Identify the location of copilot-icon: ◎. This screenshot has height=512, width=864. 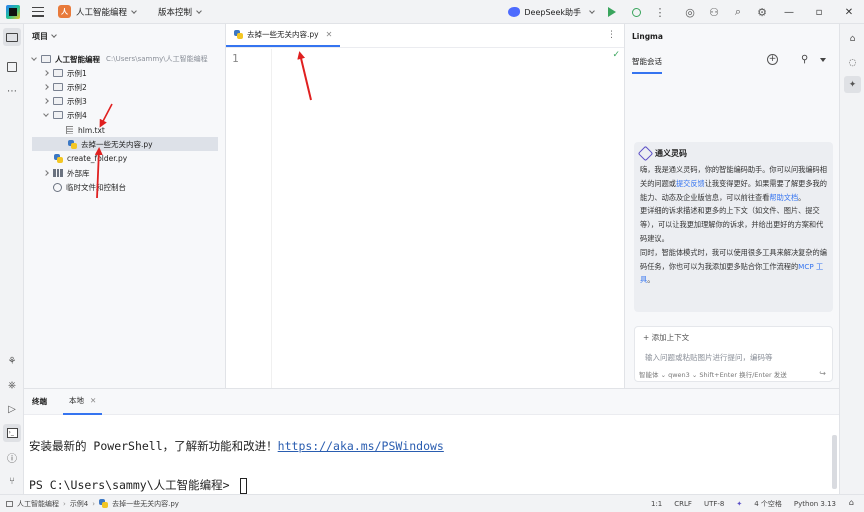
(690, 12).